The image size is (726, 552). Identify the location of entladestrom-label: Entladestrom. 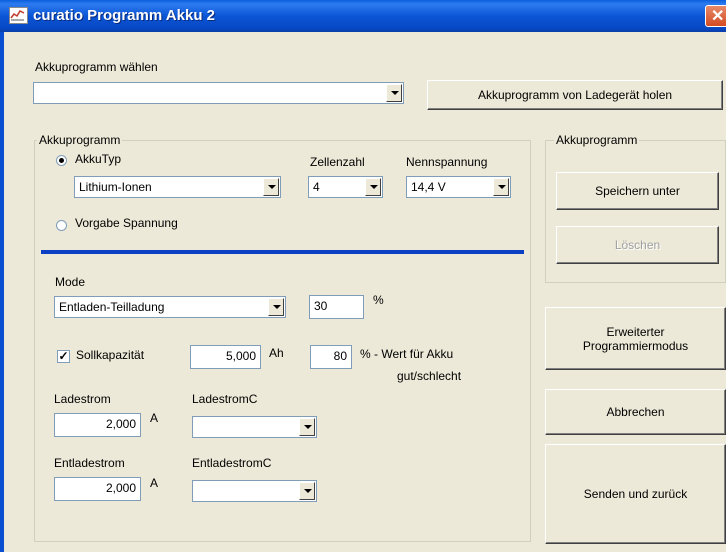
(89, 463).